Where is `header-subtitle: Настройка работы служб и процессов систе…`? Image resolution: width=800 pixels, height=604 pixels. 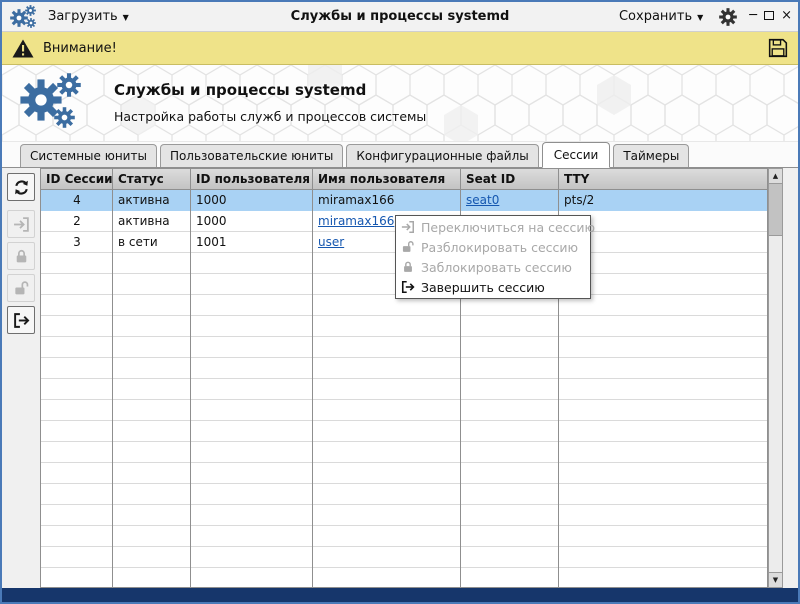
header-subtitle: Настройка работы служб и процессов систе… is located at coordinates (270, 116).